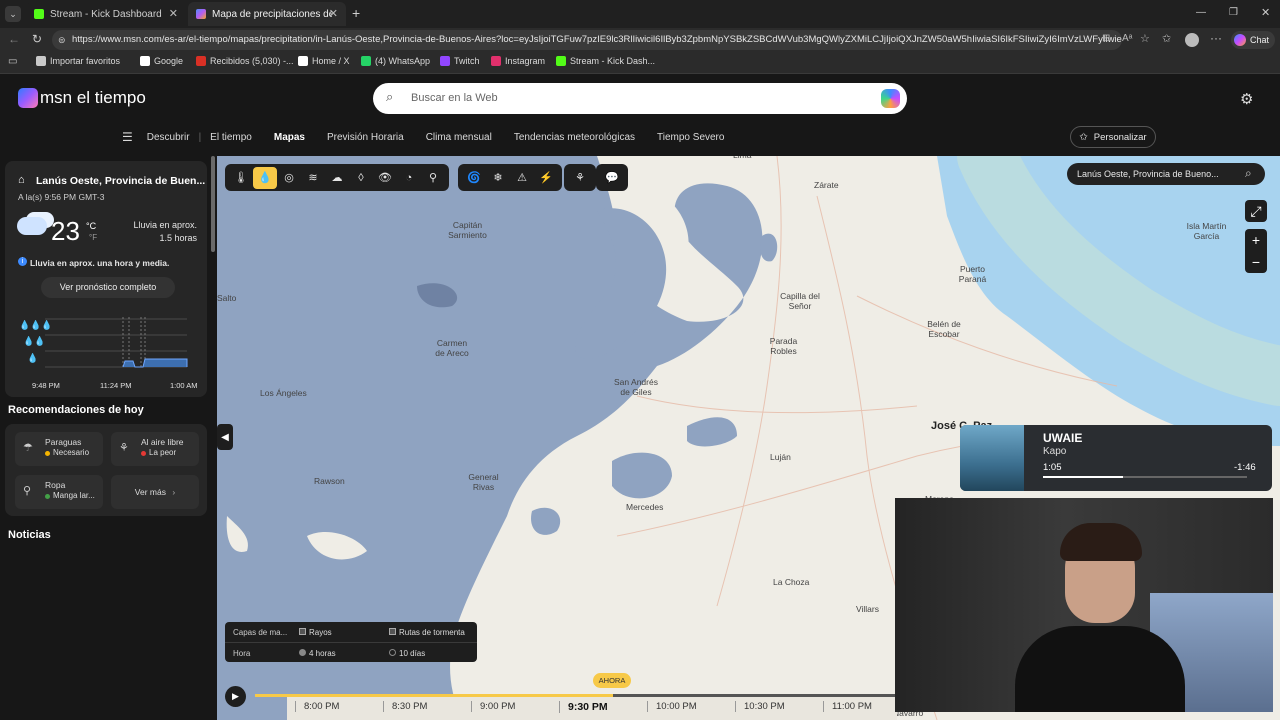  What do you see at coordinates (155, 449) in the screenshot?
I see `recommendation-outdoor: ⚘ Al aire libre La peor` at bounding box center [155, 449].